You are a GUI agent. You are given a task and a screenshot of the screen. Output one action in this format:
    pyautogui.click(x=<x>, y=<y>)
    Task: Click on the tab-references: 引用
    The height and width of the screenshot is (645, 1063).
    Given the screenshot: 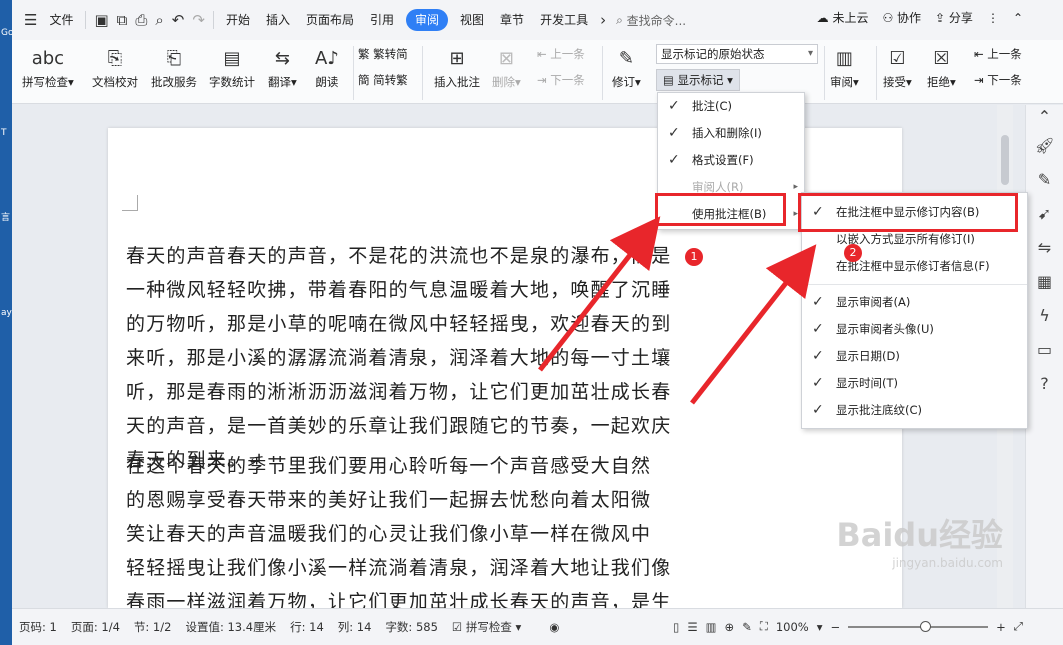 What is the action you would take?
    pyautogui.click(x=382, y=20)
    